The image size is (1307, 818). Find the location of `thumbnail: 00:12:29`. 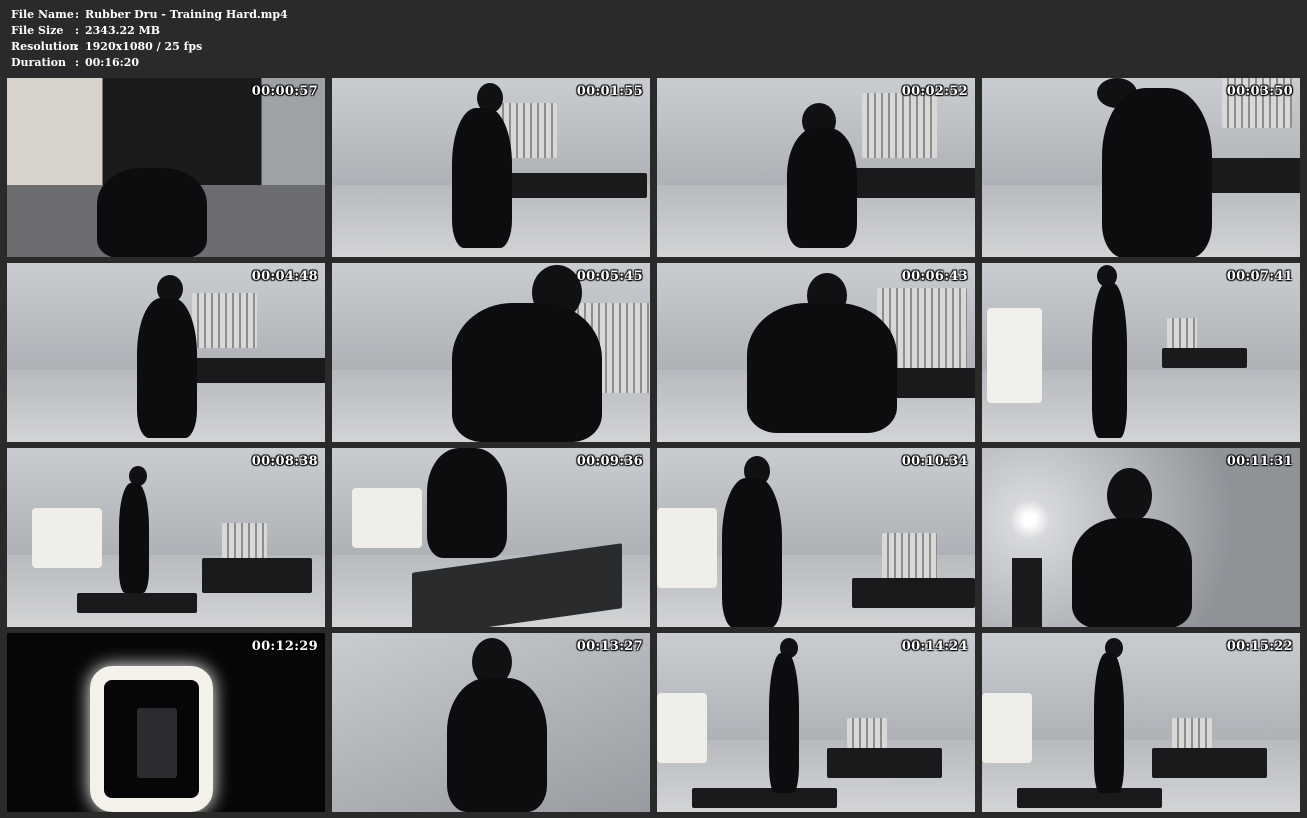

thumbnail: 00:12:29 is located at coordinates (166, 722).